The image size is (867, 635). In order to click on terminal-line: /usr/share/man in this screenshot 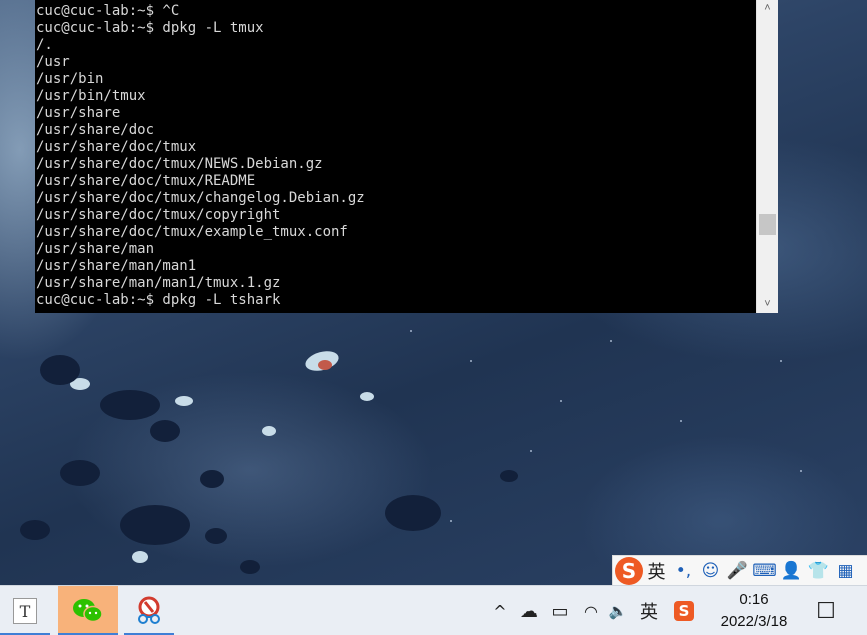, I will do `click(95, 249)`.